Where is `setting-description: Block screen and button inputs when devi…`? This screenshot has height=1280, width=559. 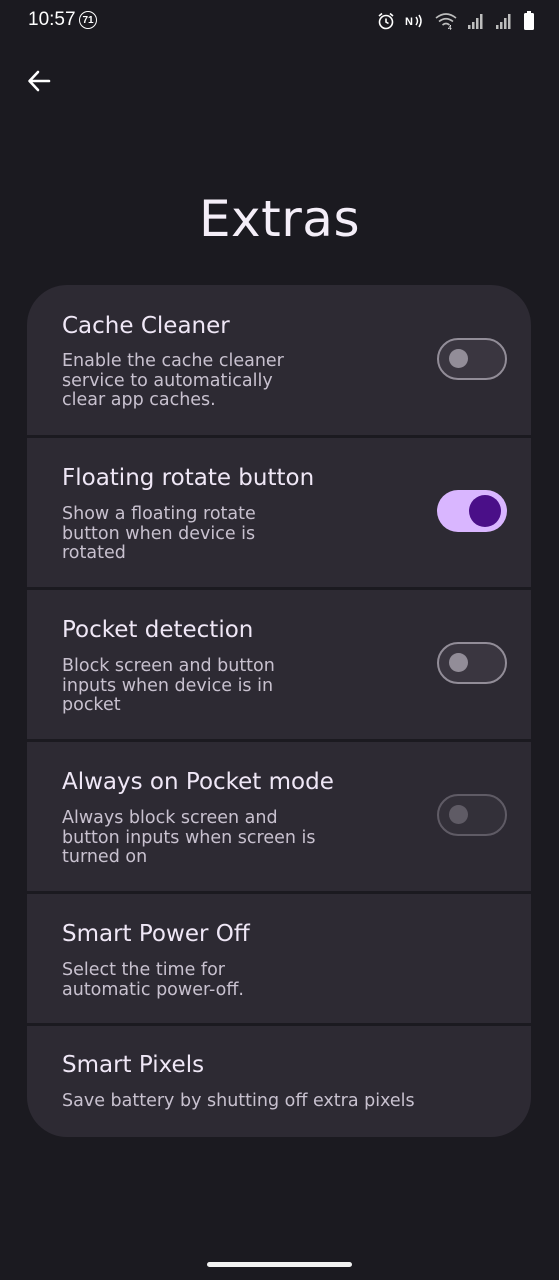
setting-description: Block screen and button inputs when devi… is located at coordinates (168, 685).